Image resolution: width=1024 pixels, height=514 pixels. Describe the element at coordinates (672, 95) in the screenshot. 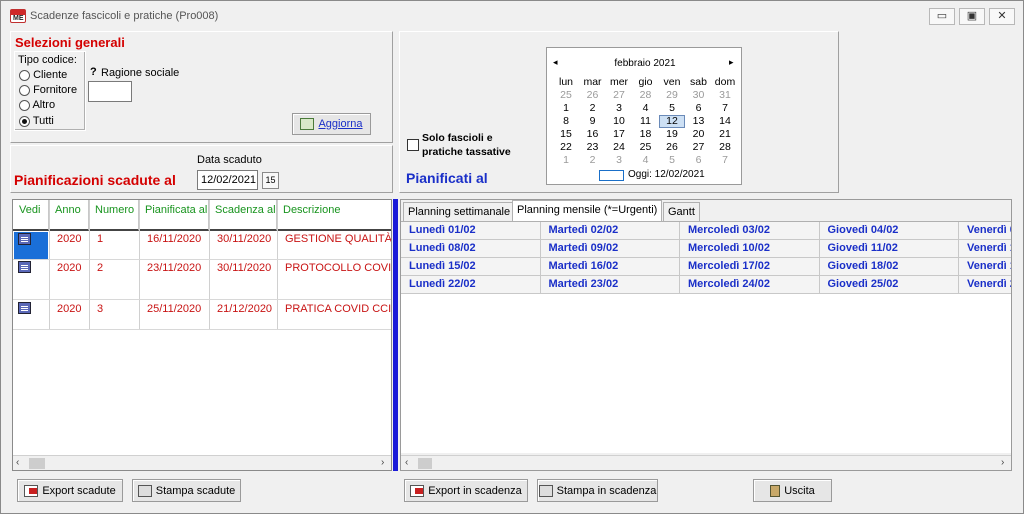

I see `calendar-day: 29` at that location.